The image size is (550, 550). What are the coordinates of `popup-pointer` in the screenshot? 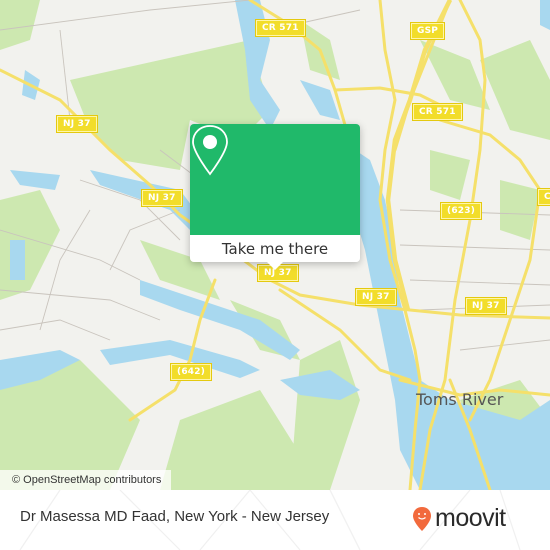 It's located at (275, 266).